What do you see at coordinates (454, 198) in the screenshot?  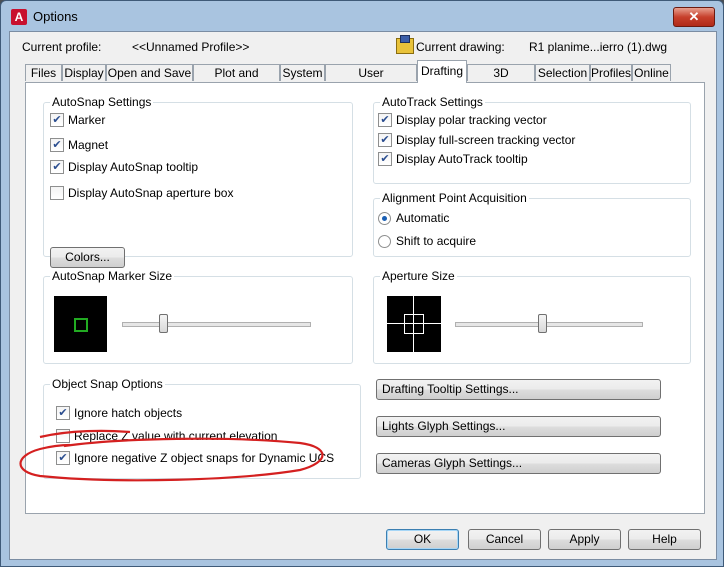 I see `alignment-acquisition-title: Alignment Point Acquisition` at bounding box center [454, 198].